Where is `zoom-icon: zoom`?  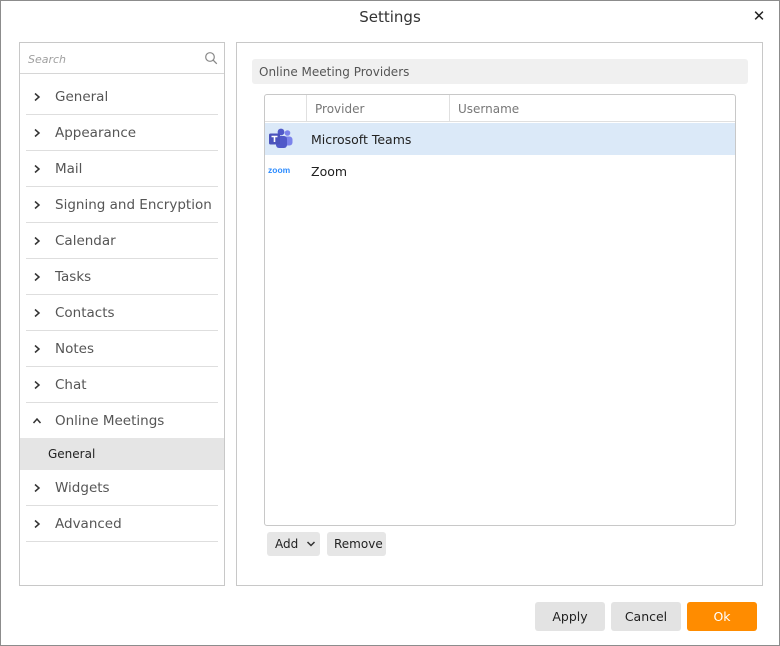 zoom-icon: zoom is located at coordinates (279, 170).